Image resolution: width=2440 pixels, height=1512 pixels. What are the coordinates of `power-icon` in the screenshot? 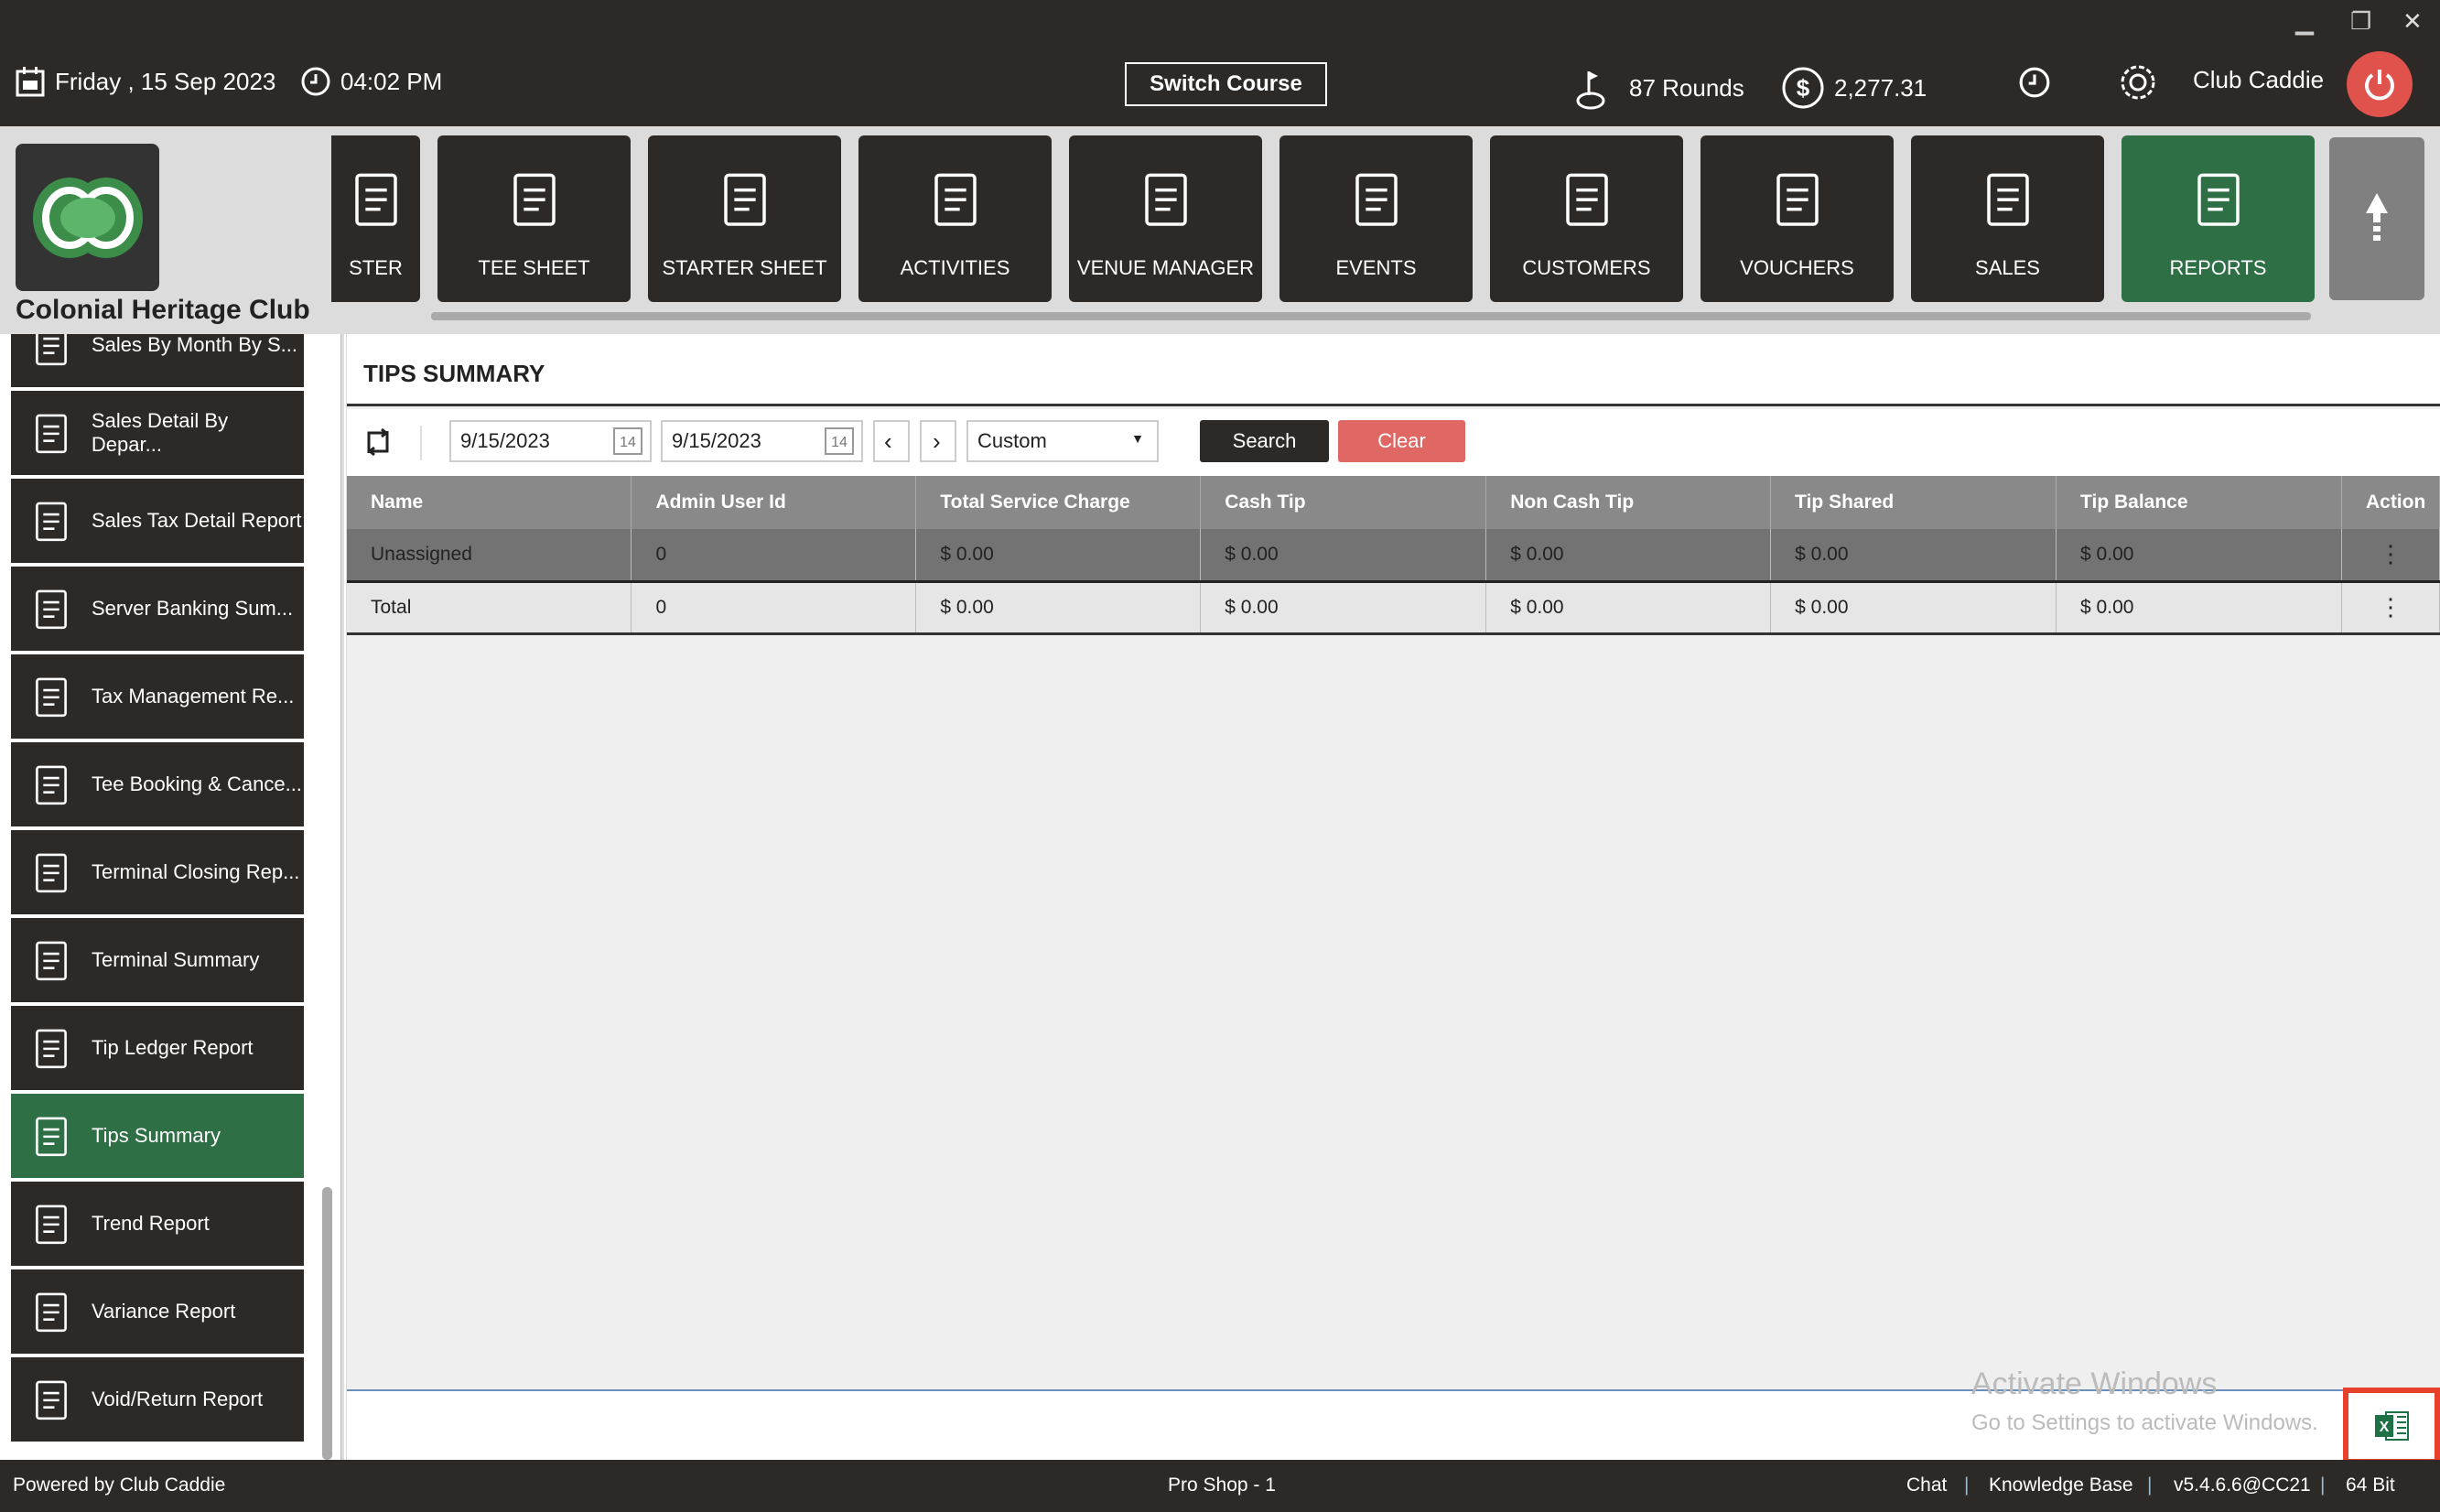 It's located at (2379, 85).